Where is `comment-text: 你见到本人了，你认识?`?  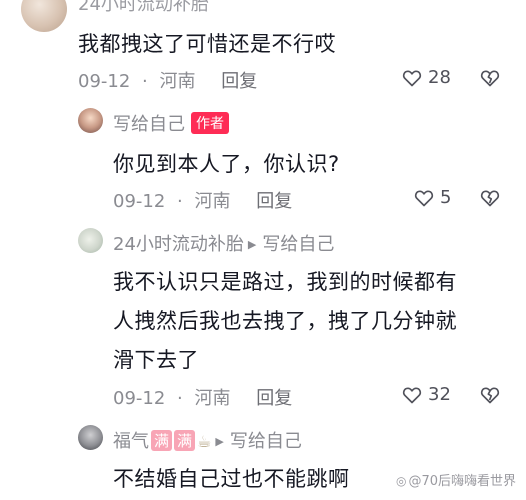
comment-text: 你见到本人了，你认识? is located at coordinates (226, 164).